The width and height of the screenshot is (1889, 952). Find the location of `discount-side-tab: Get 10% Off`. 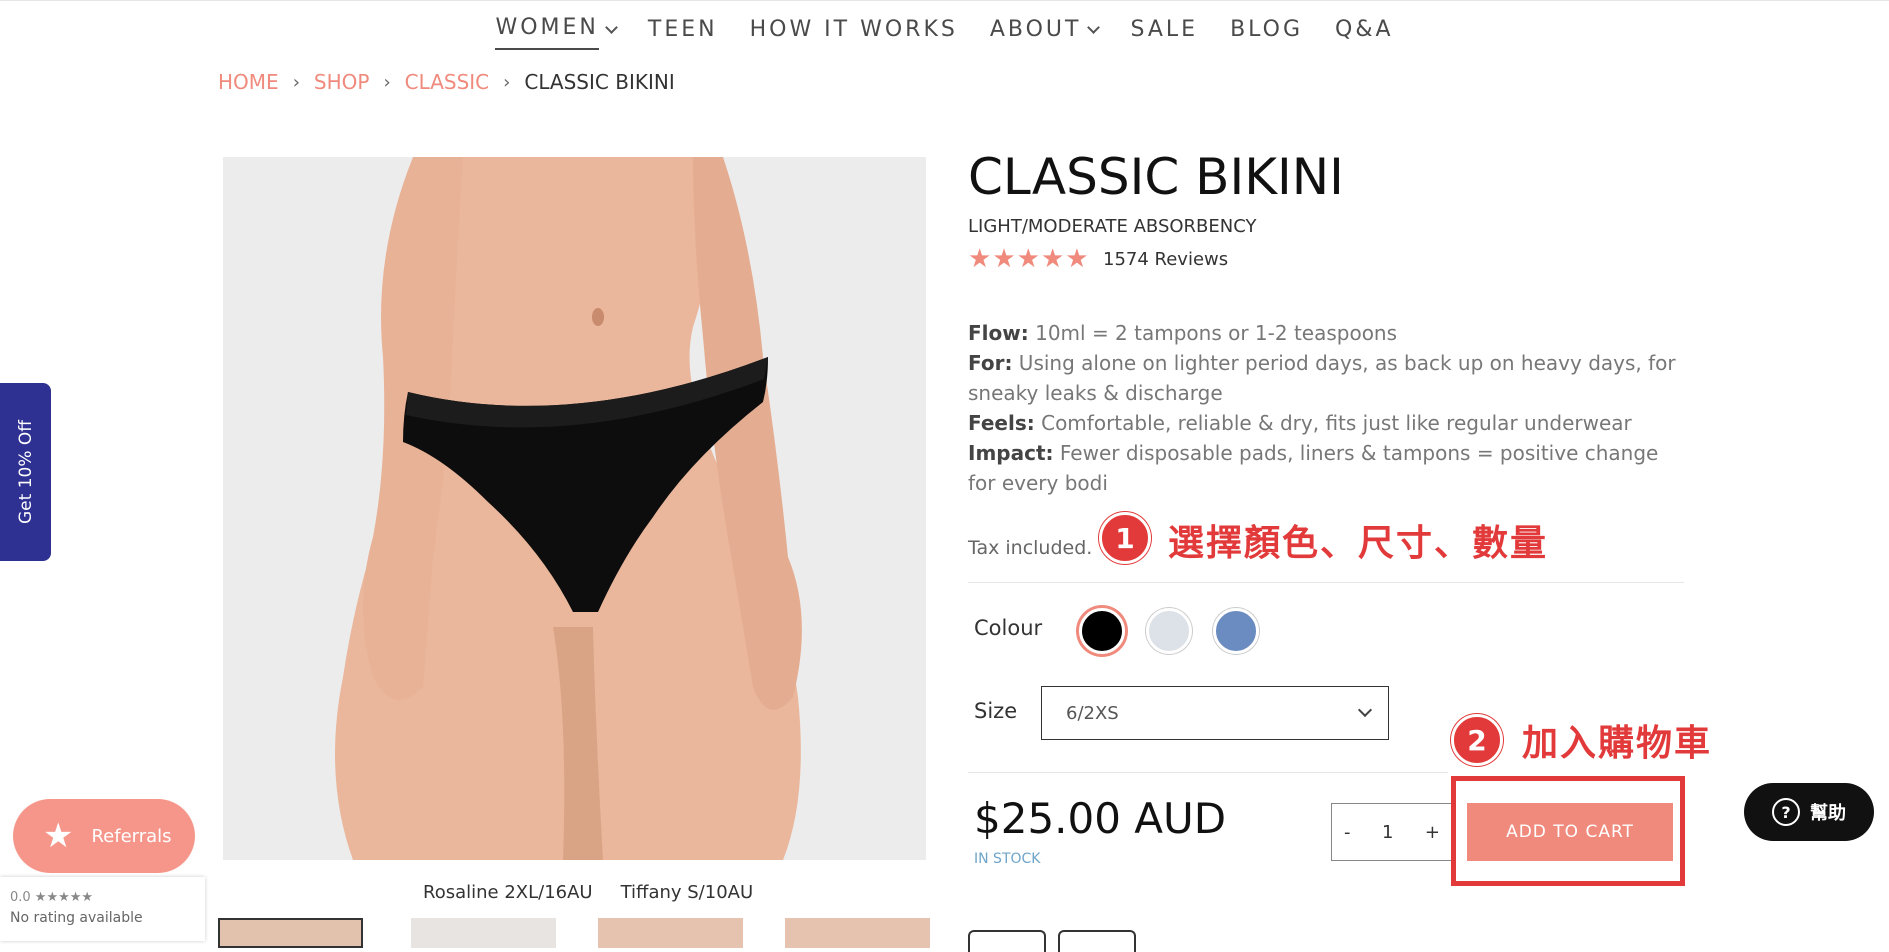

discount-side-tab: Get 10% Off is located at coordinates (25, 472).